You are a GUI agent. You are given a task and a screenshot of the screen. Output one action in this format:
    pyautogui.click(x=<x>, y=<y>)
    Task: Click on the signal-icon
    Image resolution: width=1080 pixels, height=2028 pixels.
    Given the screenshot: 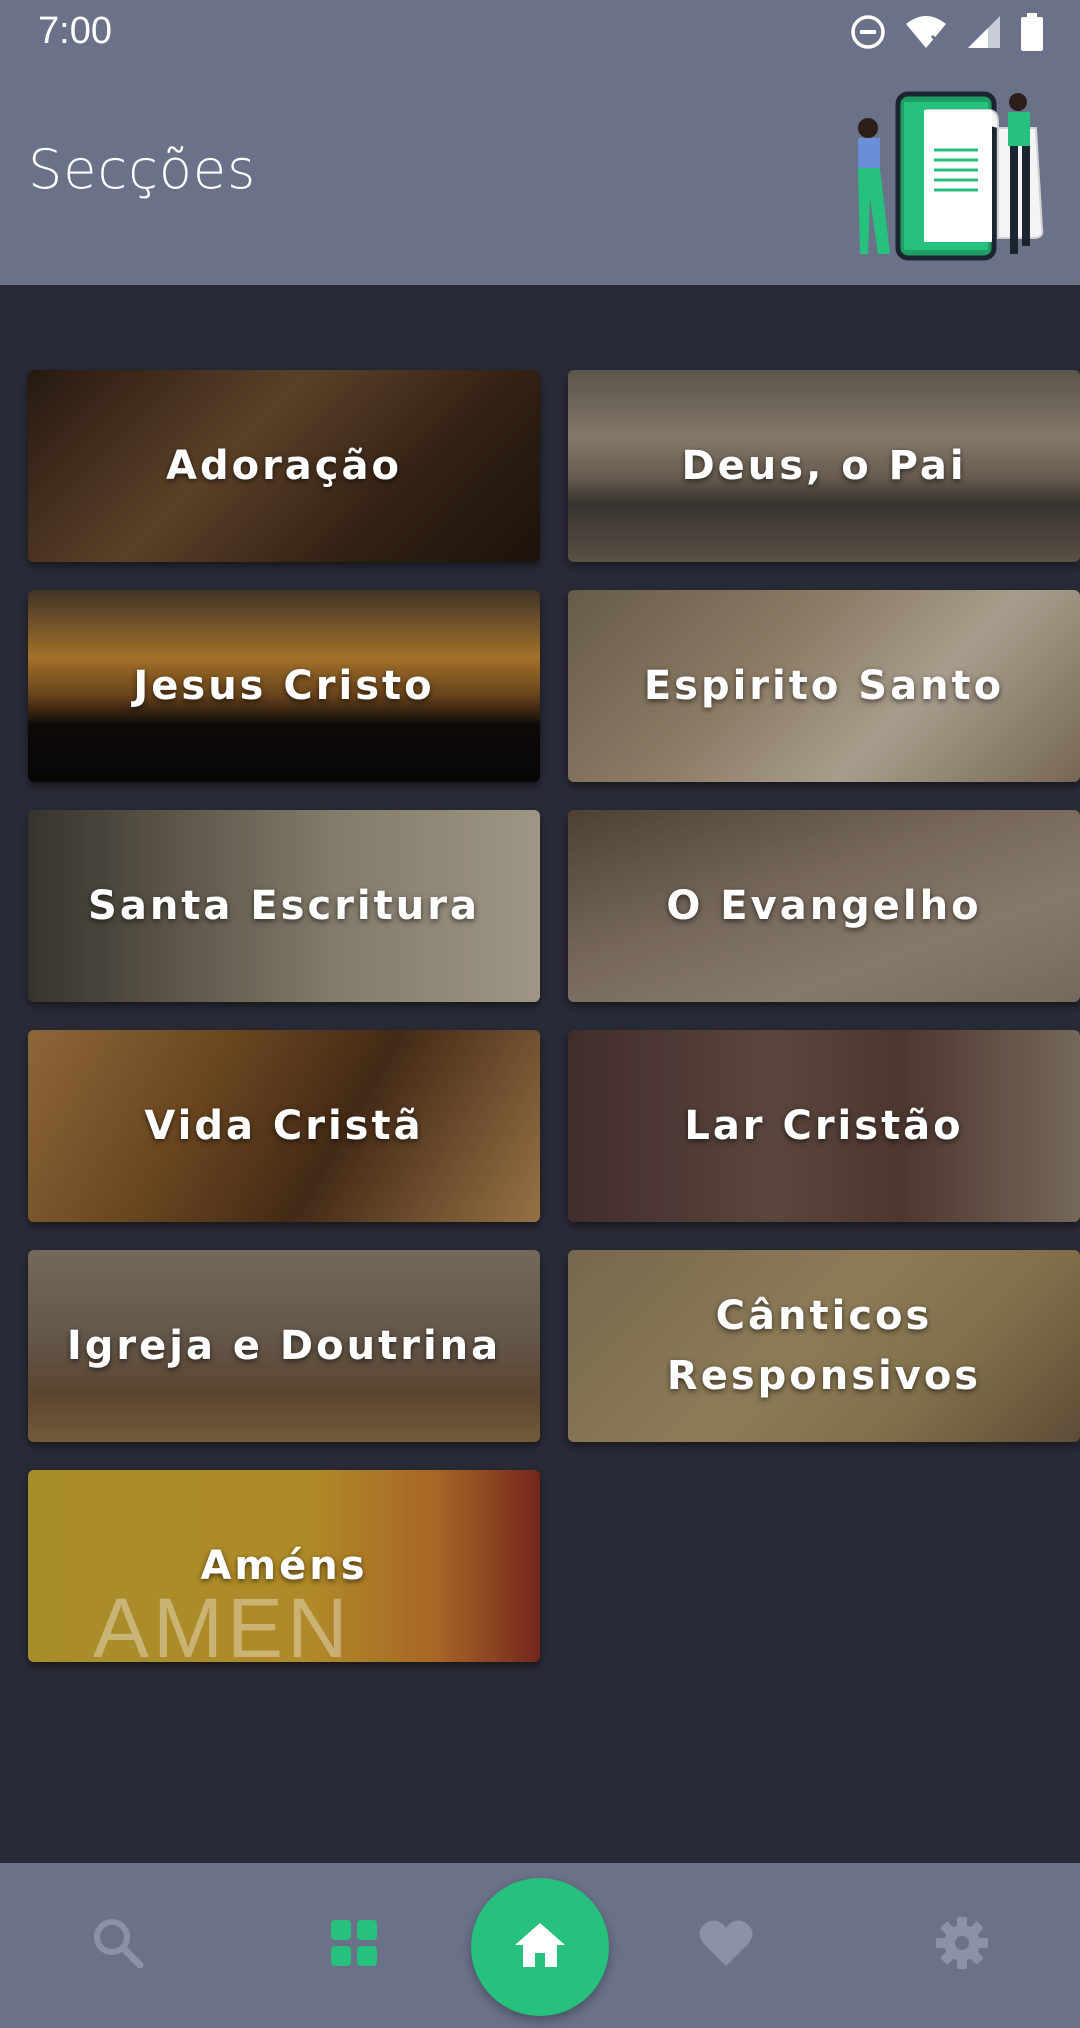 What is the action you would take?
    pyautogui.click(x=984, y=34)
    